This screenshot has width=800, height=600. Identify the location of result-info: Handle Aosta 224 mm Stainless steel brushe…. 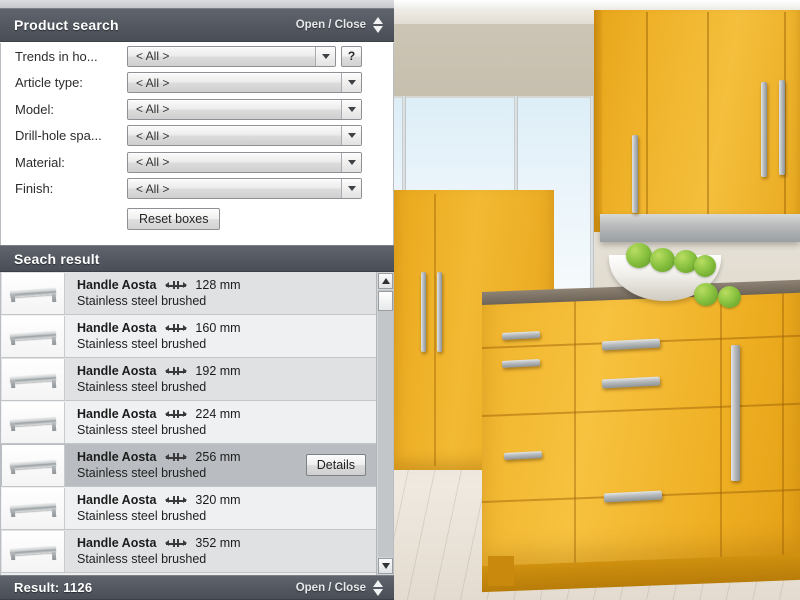
(220, 422).